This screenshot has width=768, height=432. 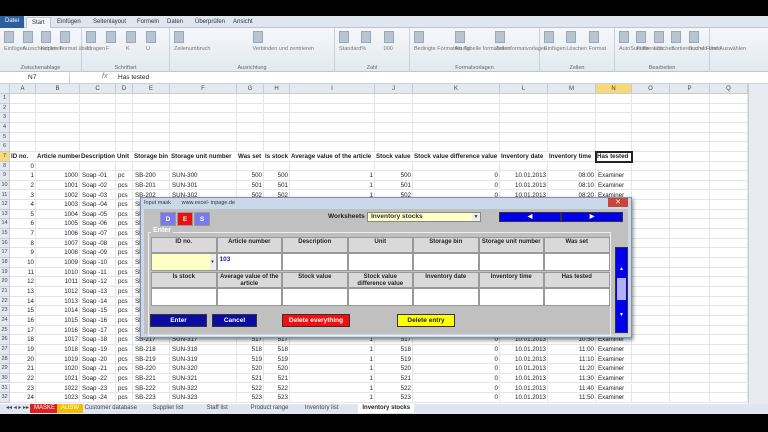 I want to click on row-header: 14, so click(x=5, y=224).